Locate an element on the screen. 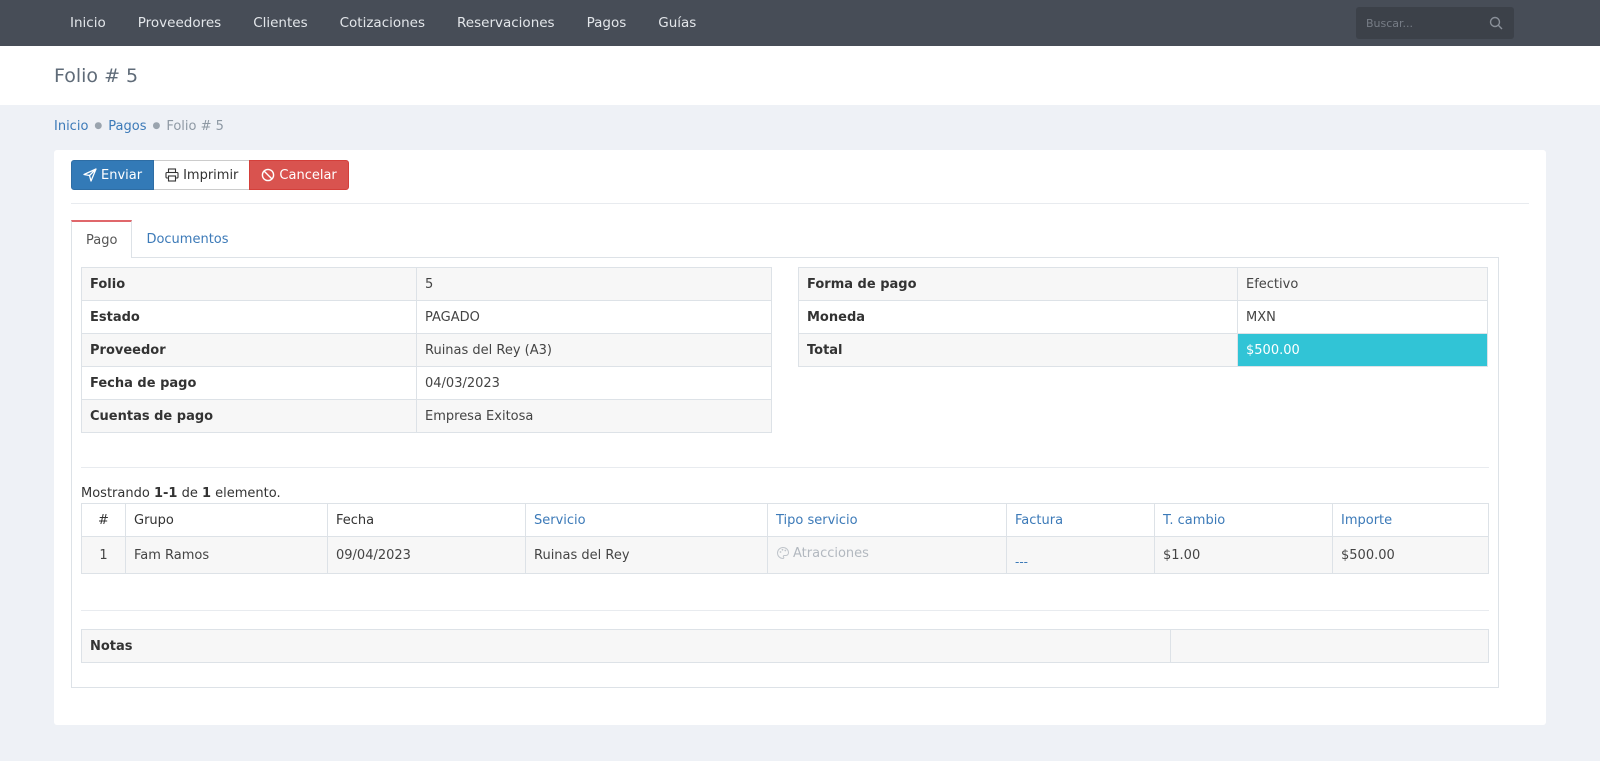  detail-label: Fecha de pago is located at coordinates (249, 383).